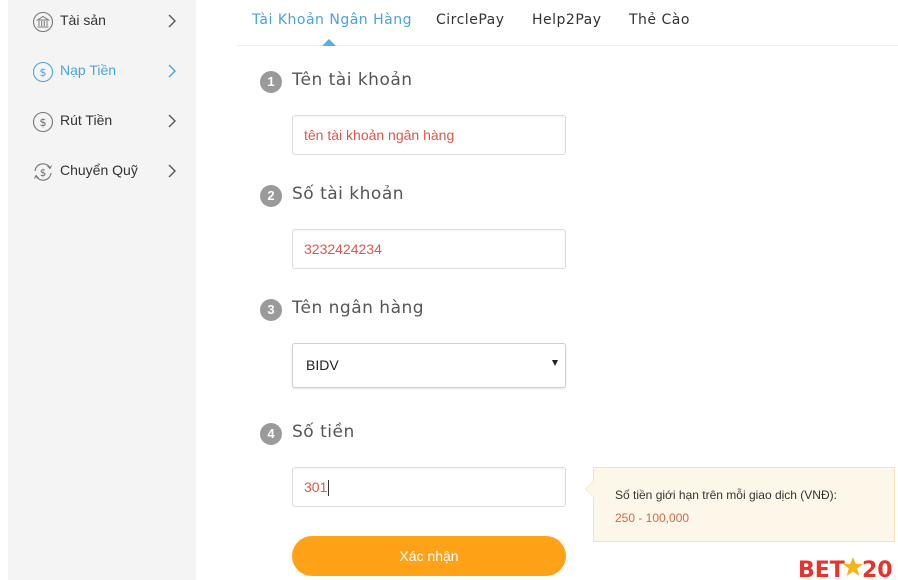 This screenshot has width=898, height=580. What do you see at coordinates (358, 308) in the screenshot?
I see `step-label-bank-name: Tên ngân hàng` at bounding box center [358, 308].